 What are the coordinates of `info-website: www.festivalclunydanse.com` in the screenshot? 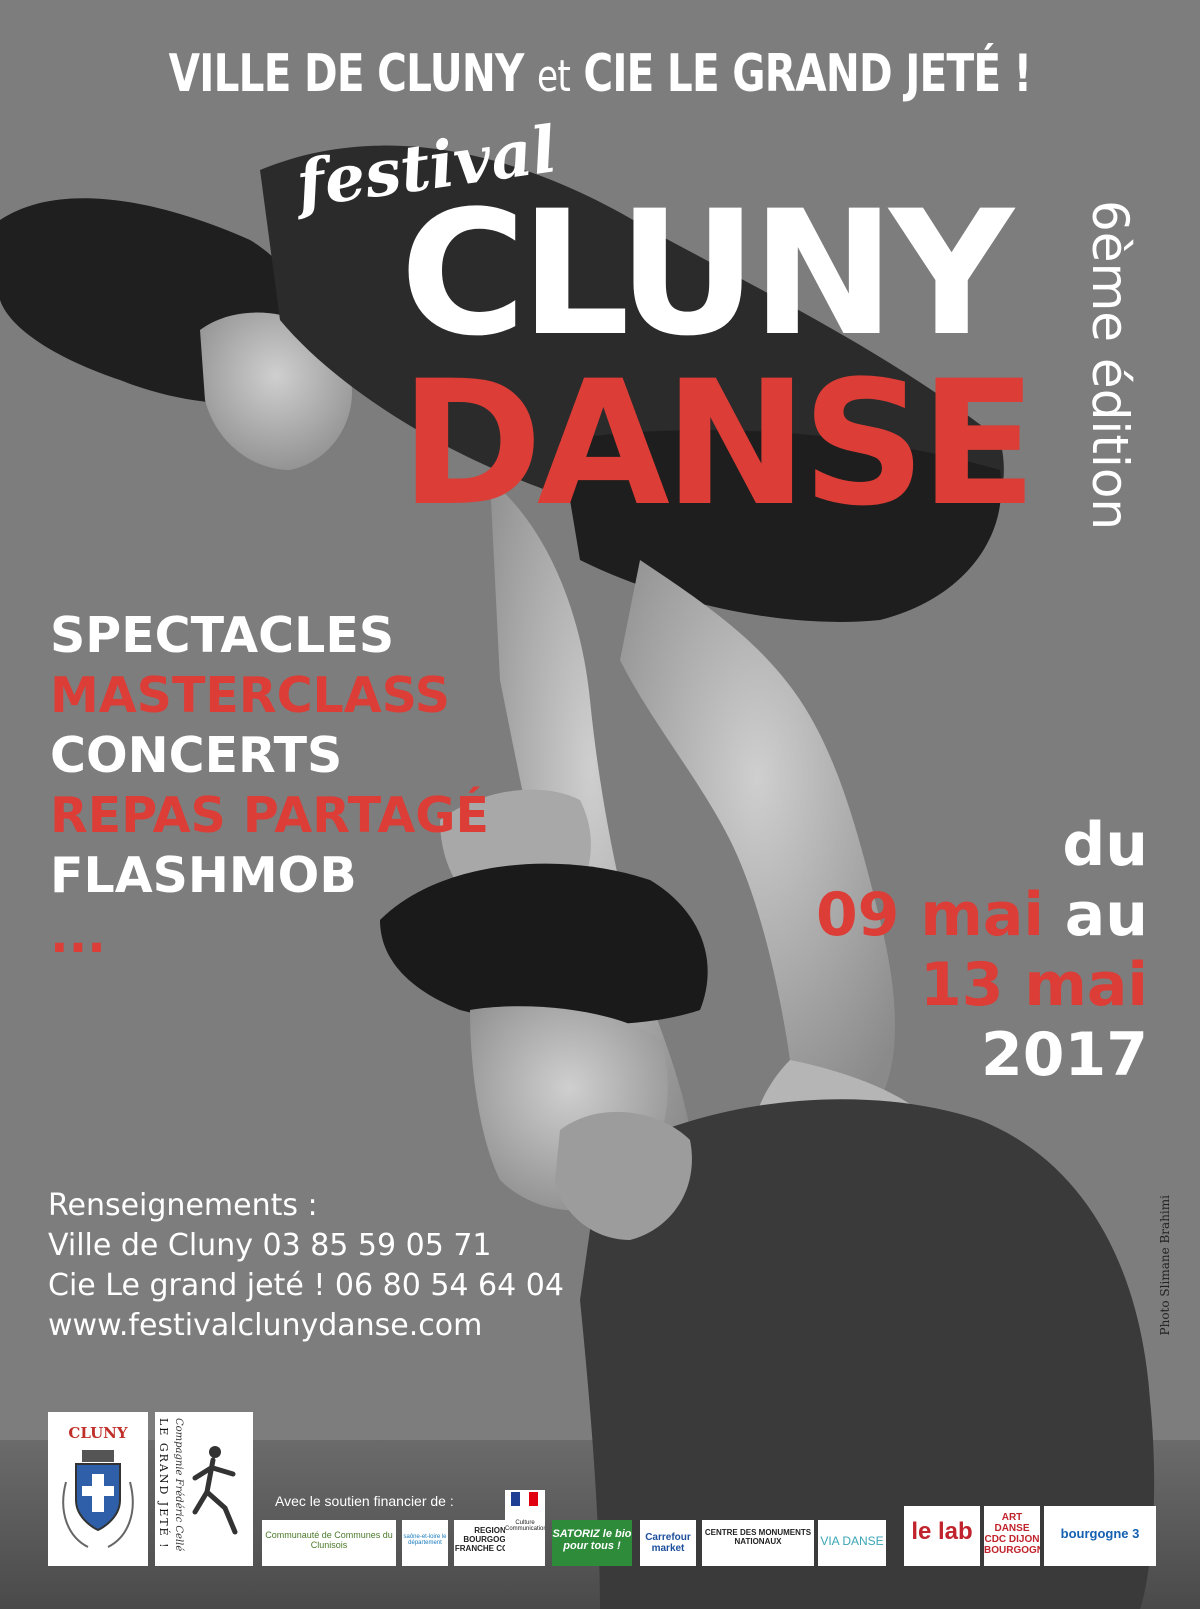 It's located at (306, 1326).